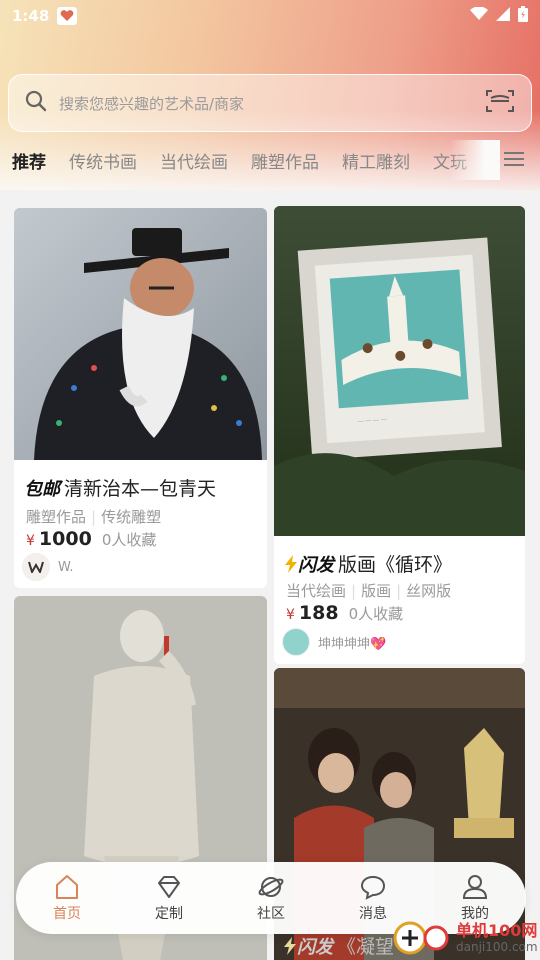 This screenshot has height=960, width=540. I want to click on product-title-row: 包邮 清新治本—包青天, so click(120, 487).